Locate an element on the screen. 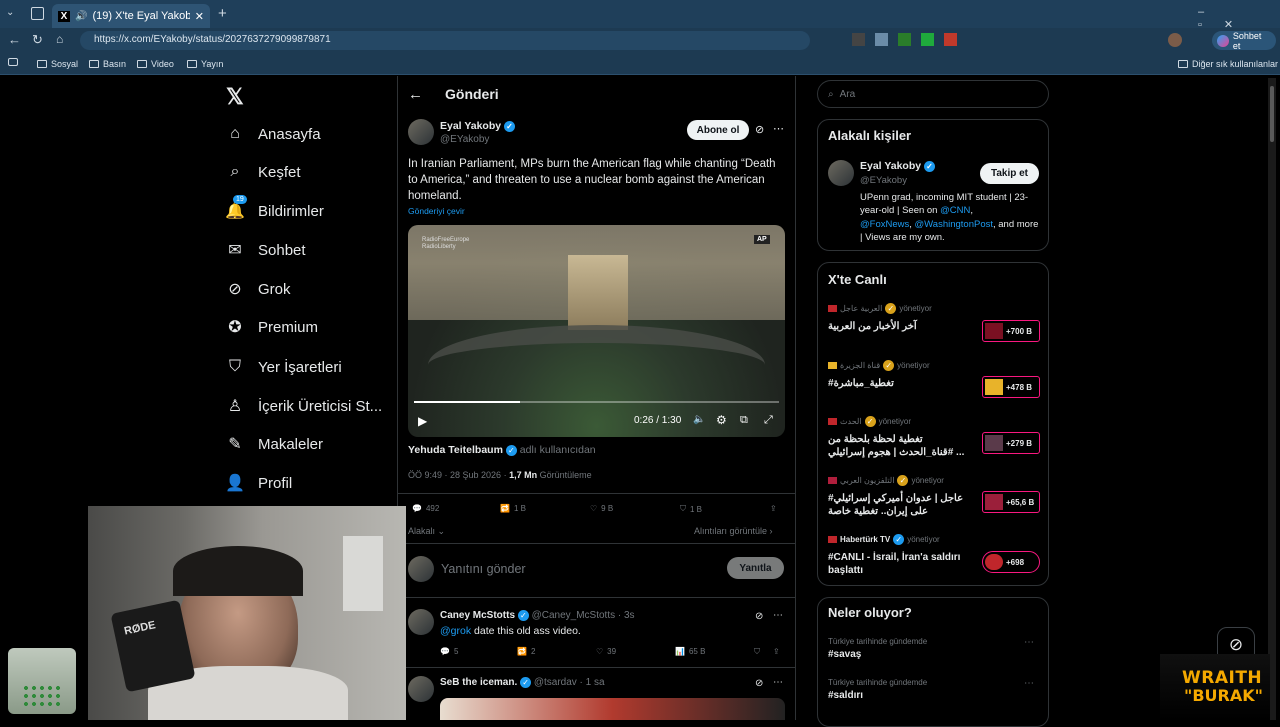  trend-item: Türkiye tarihinde gündemde #saldırı ⋯ is located at coordinates (934, 689).